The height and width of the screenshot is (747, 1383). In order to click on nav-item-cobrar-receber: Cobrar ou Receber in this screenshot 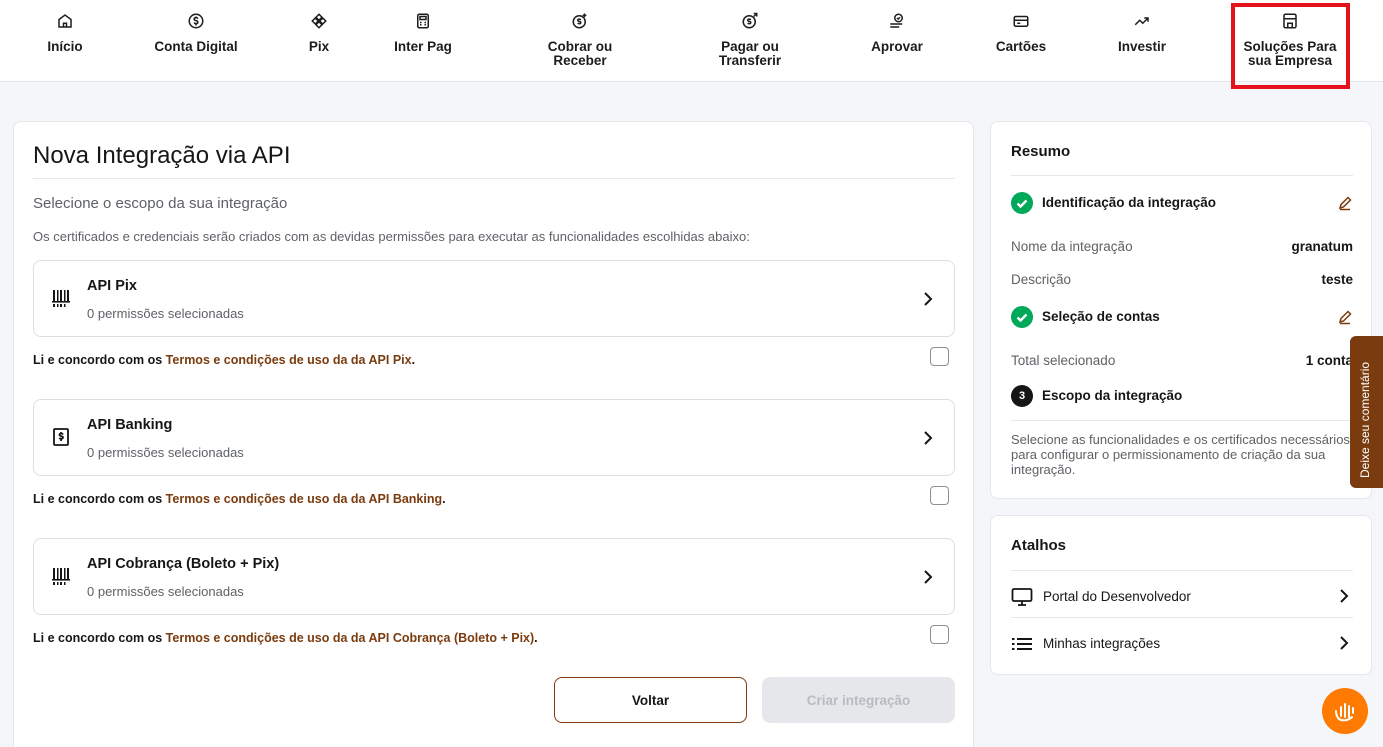, I will do `click(580, 40)`.